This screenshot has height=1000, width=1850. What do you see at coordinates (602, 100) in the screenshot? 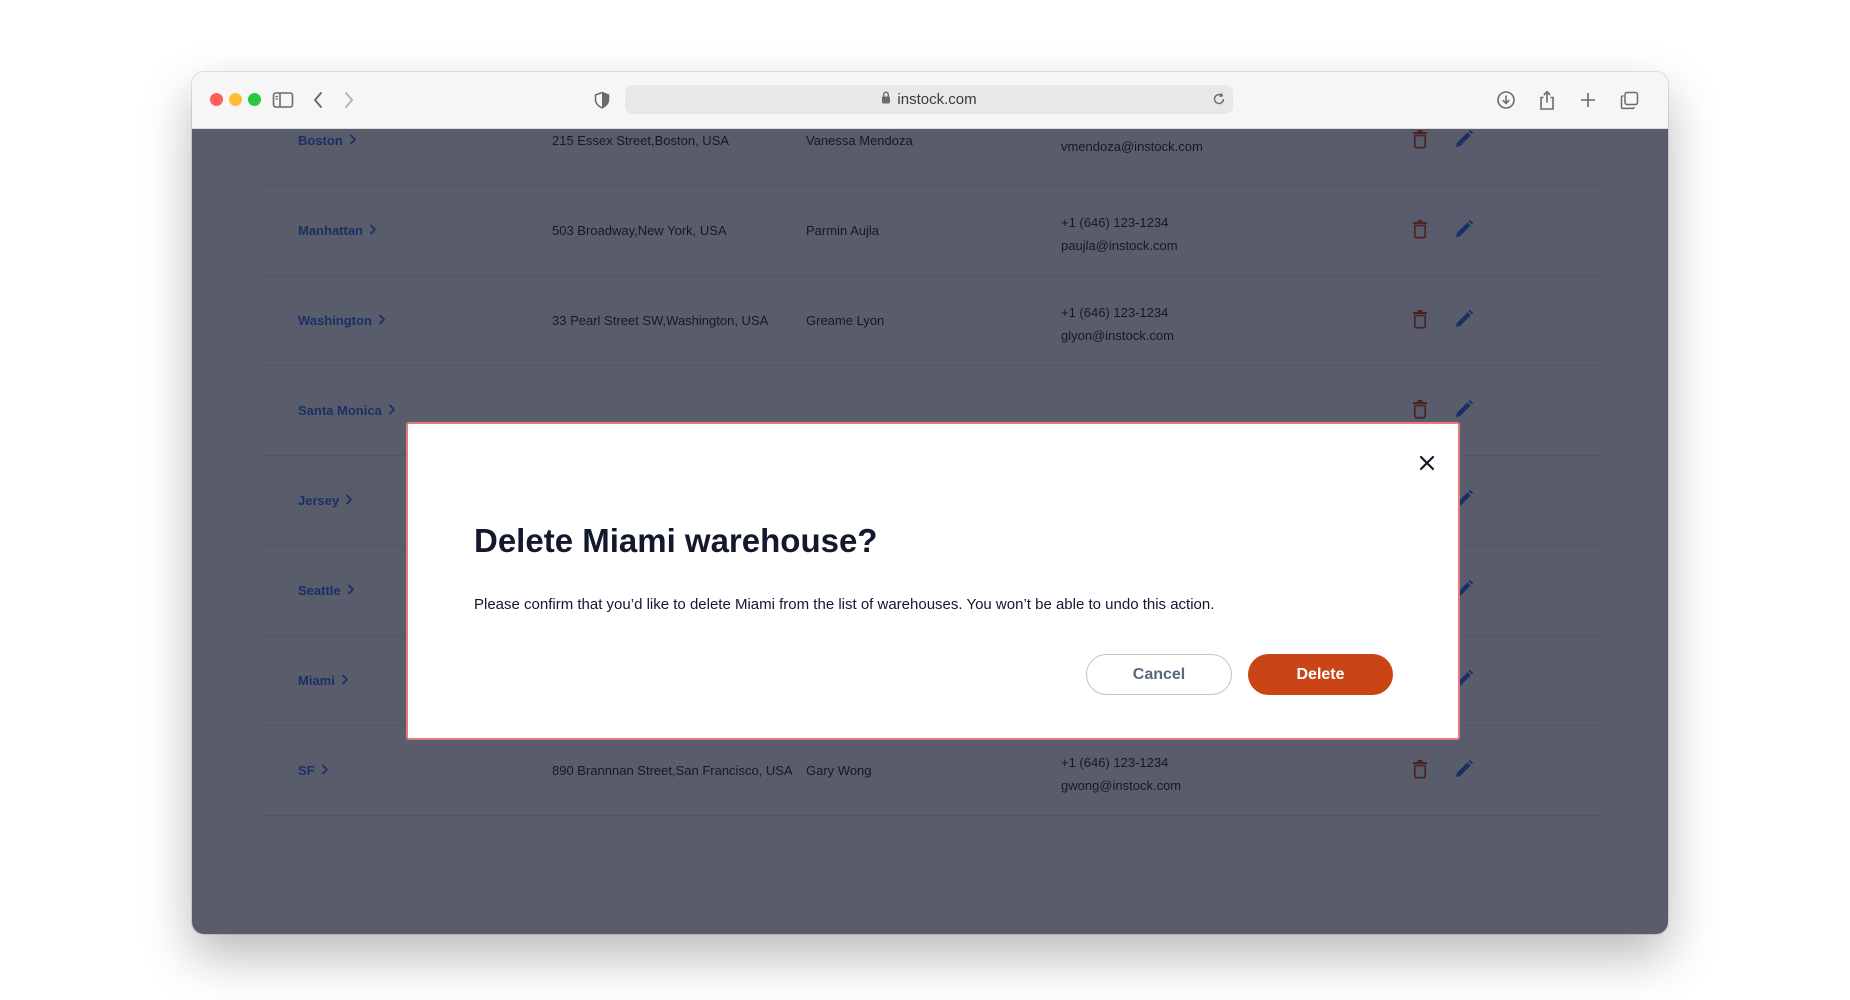
I see `privacy-shield-icon` at bounding box center [602, 100].